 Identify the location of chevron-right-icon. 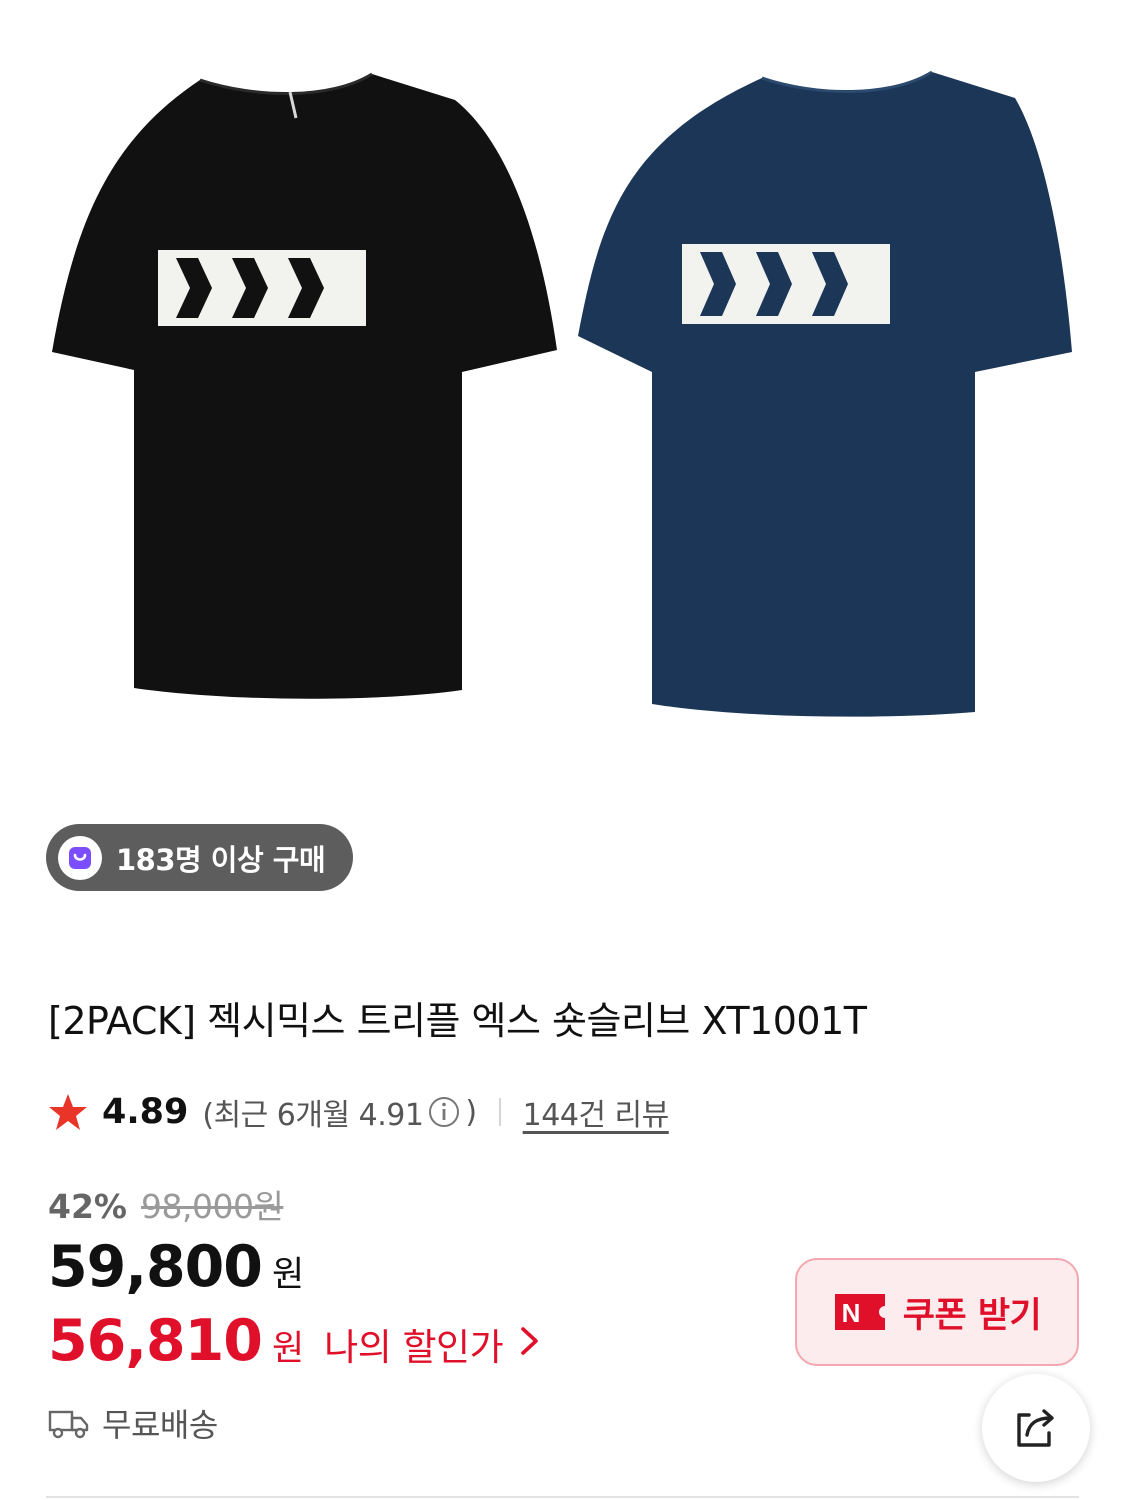
(529, 1341).